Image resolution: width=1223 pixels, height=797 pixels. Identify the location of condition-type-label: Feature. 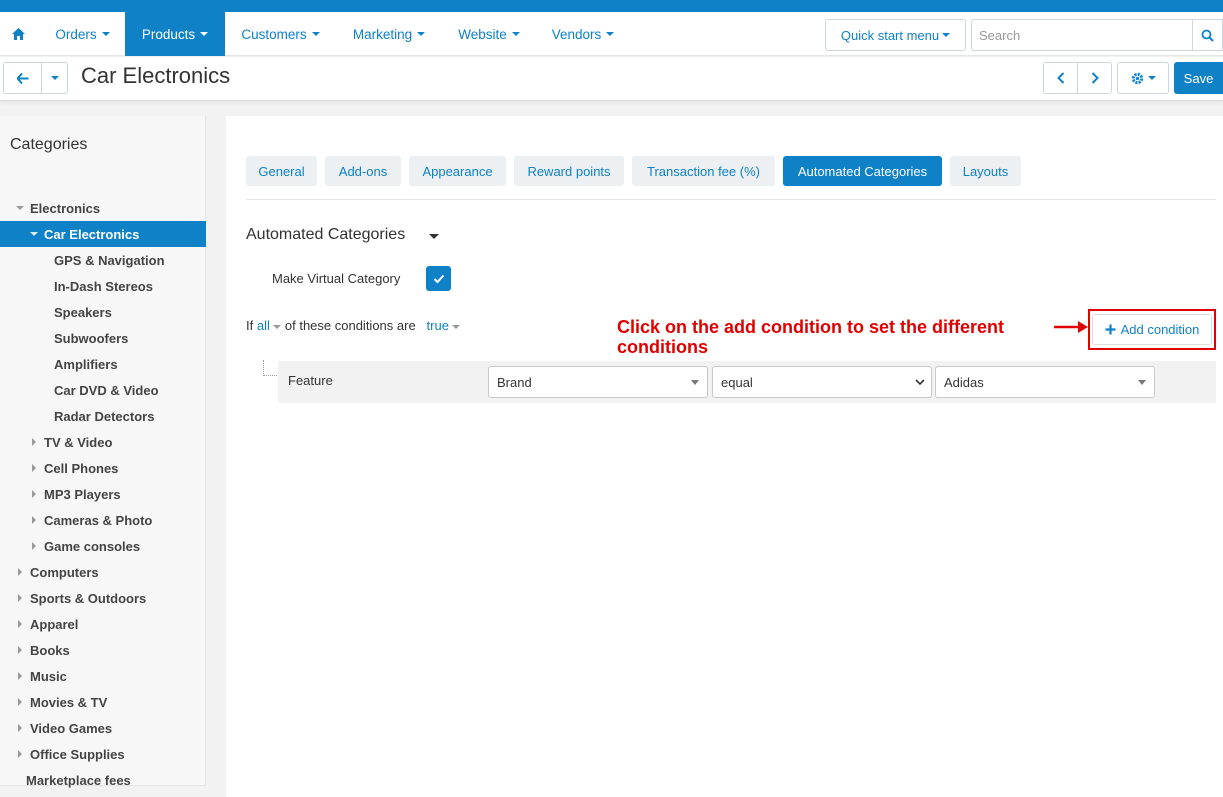
(310, 380).